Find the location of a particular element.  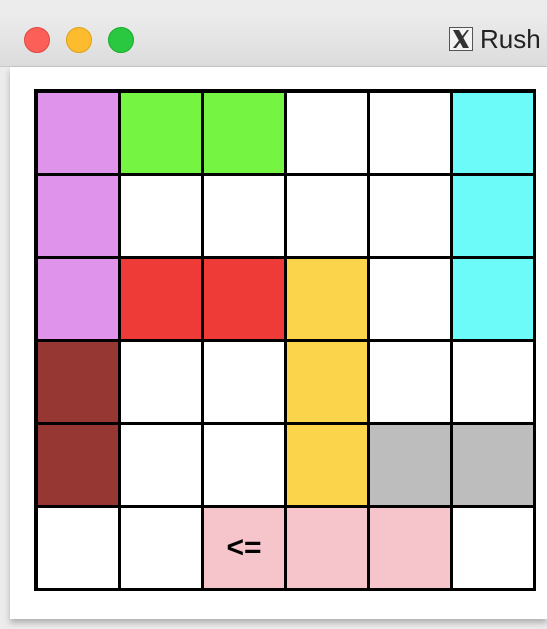

close-button is located at coordinates (37, 40).